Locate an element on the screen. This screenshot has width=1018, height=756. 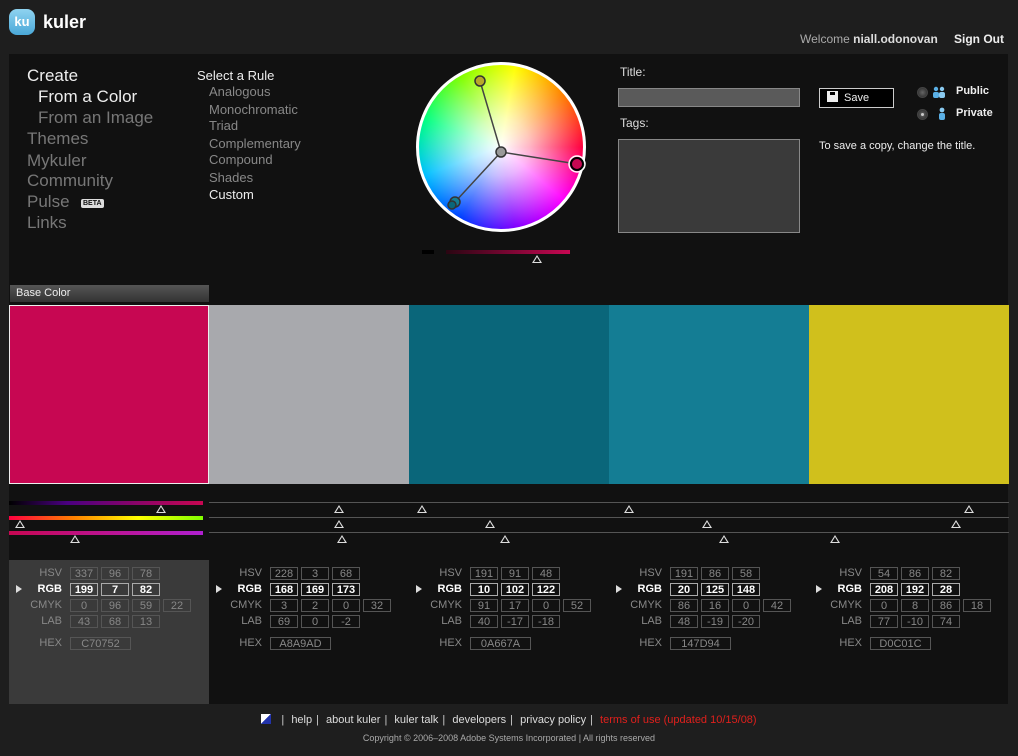
footer-privacy-link: privacy policy is located at coordinates (553, 720).